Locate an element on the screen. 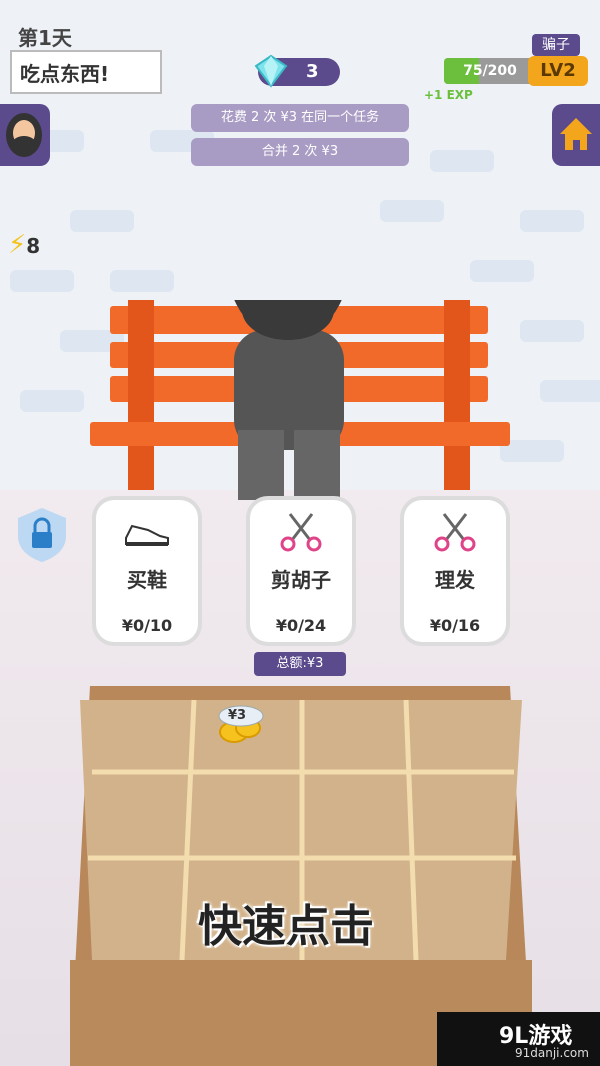  avatar-icon is located at coordinates (24, 135).